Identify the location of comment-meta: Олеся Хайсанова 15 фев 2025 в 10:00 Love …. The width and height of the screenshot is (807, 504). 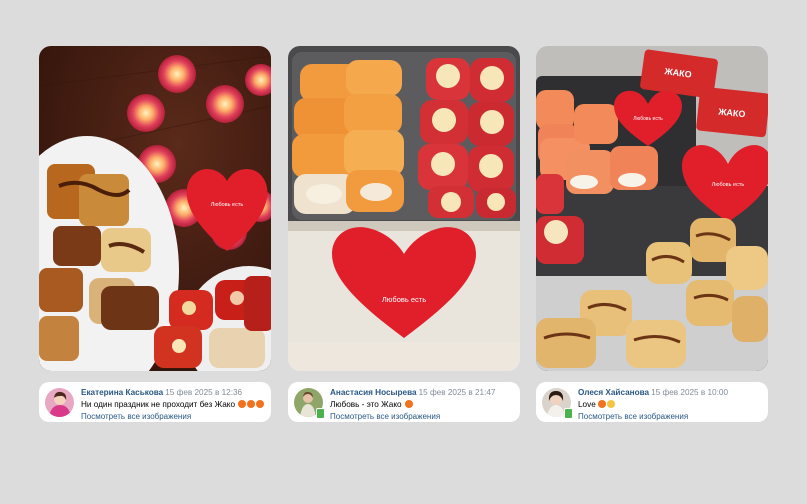
(672, 404).